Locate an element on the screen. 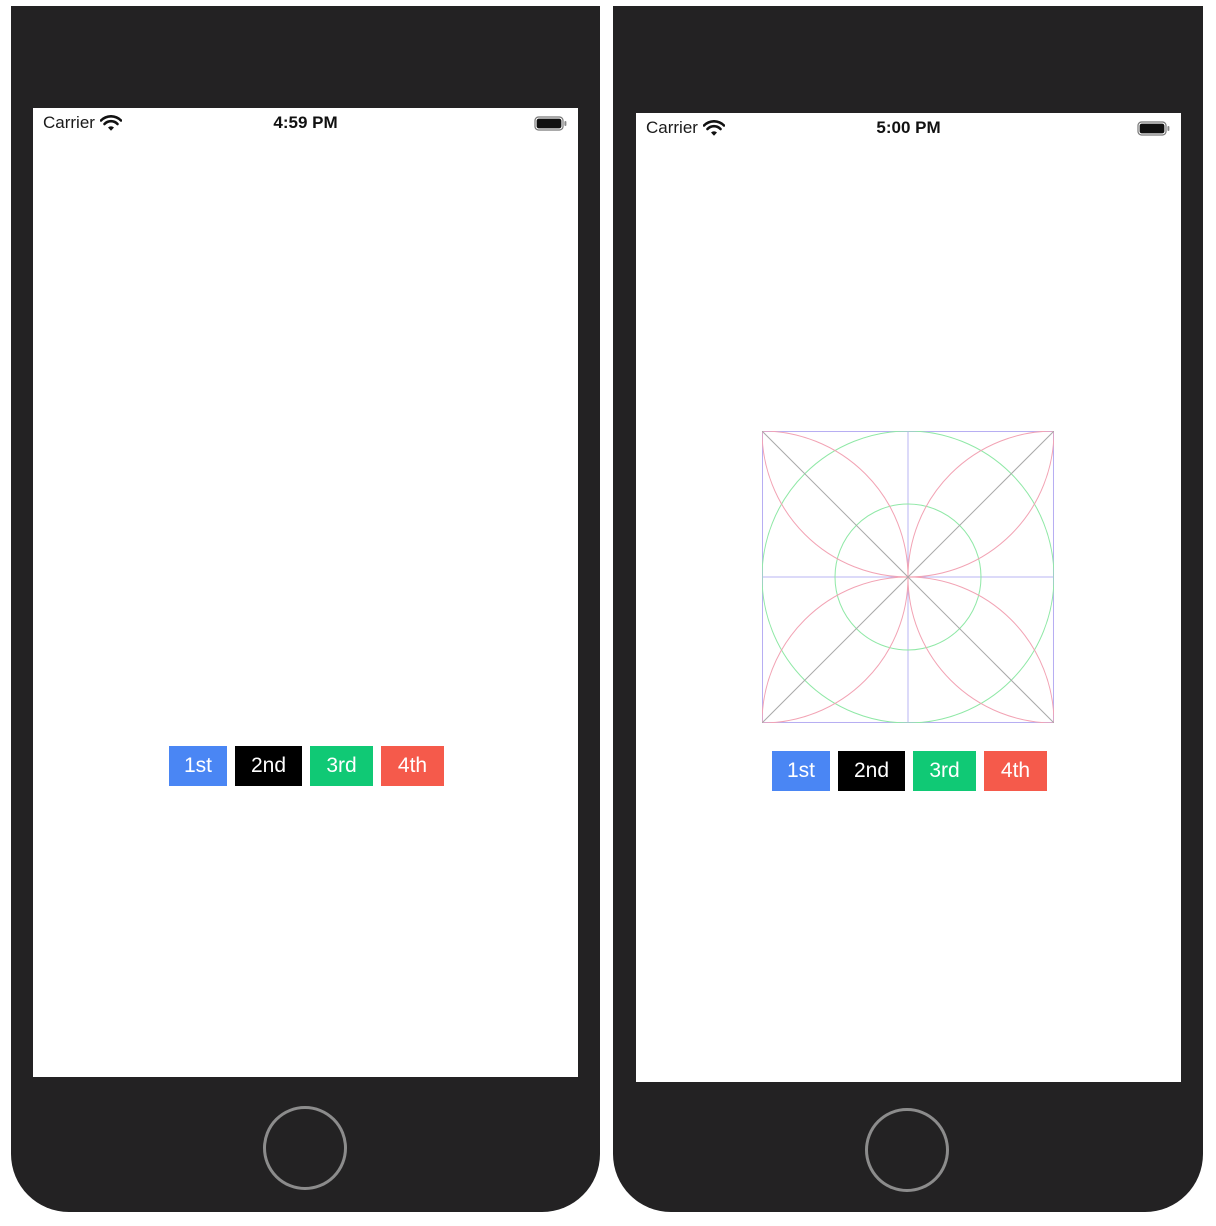 This screenshot has height=1226, width=1216. status-bar: Carrier 5:00 PM is located at coordinates (908, 128).